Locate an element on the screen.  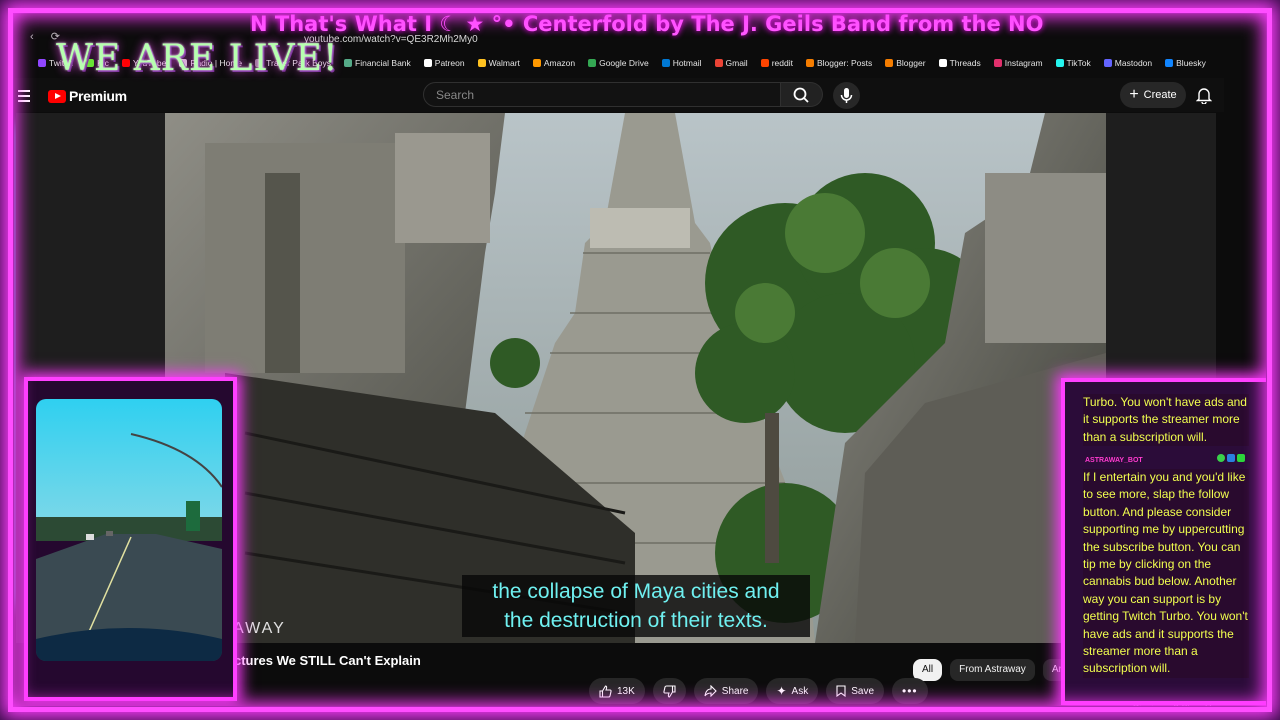
webcam-overlay is located at coordinates (130, 539).